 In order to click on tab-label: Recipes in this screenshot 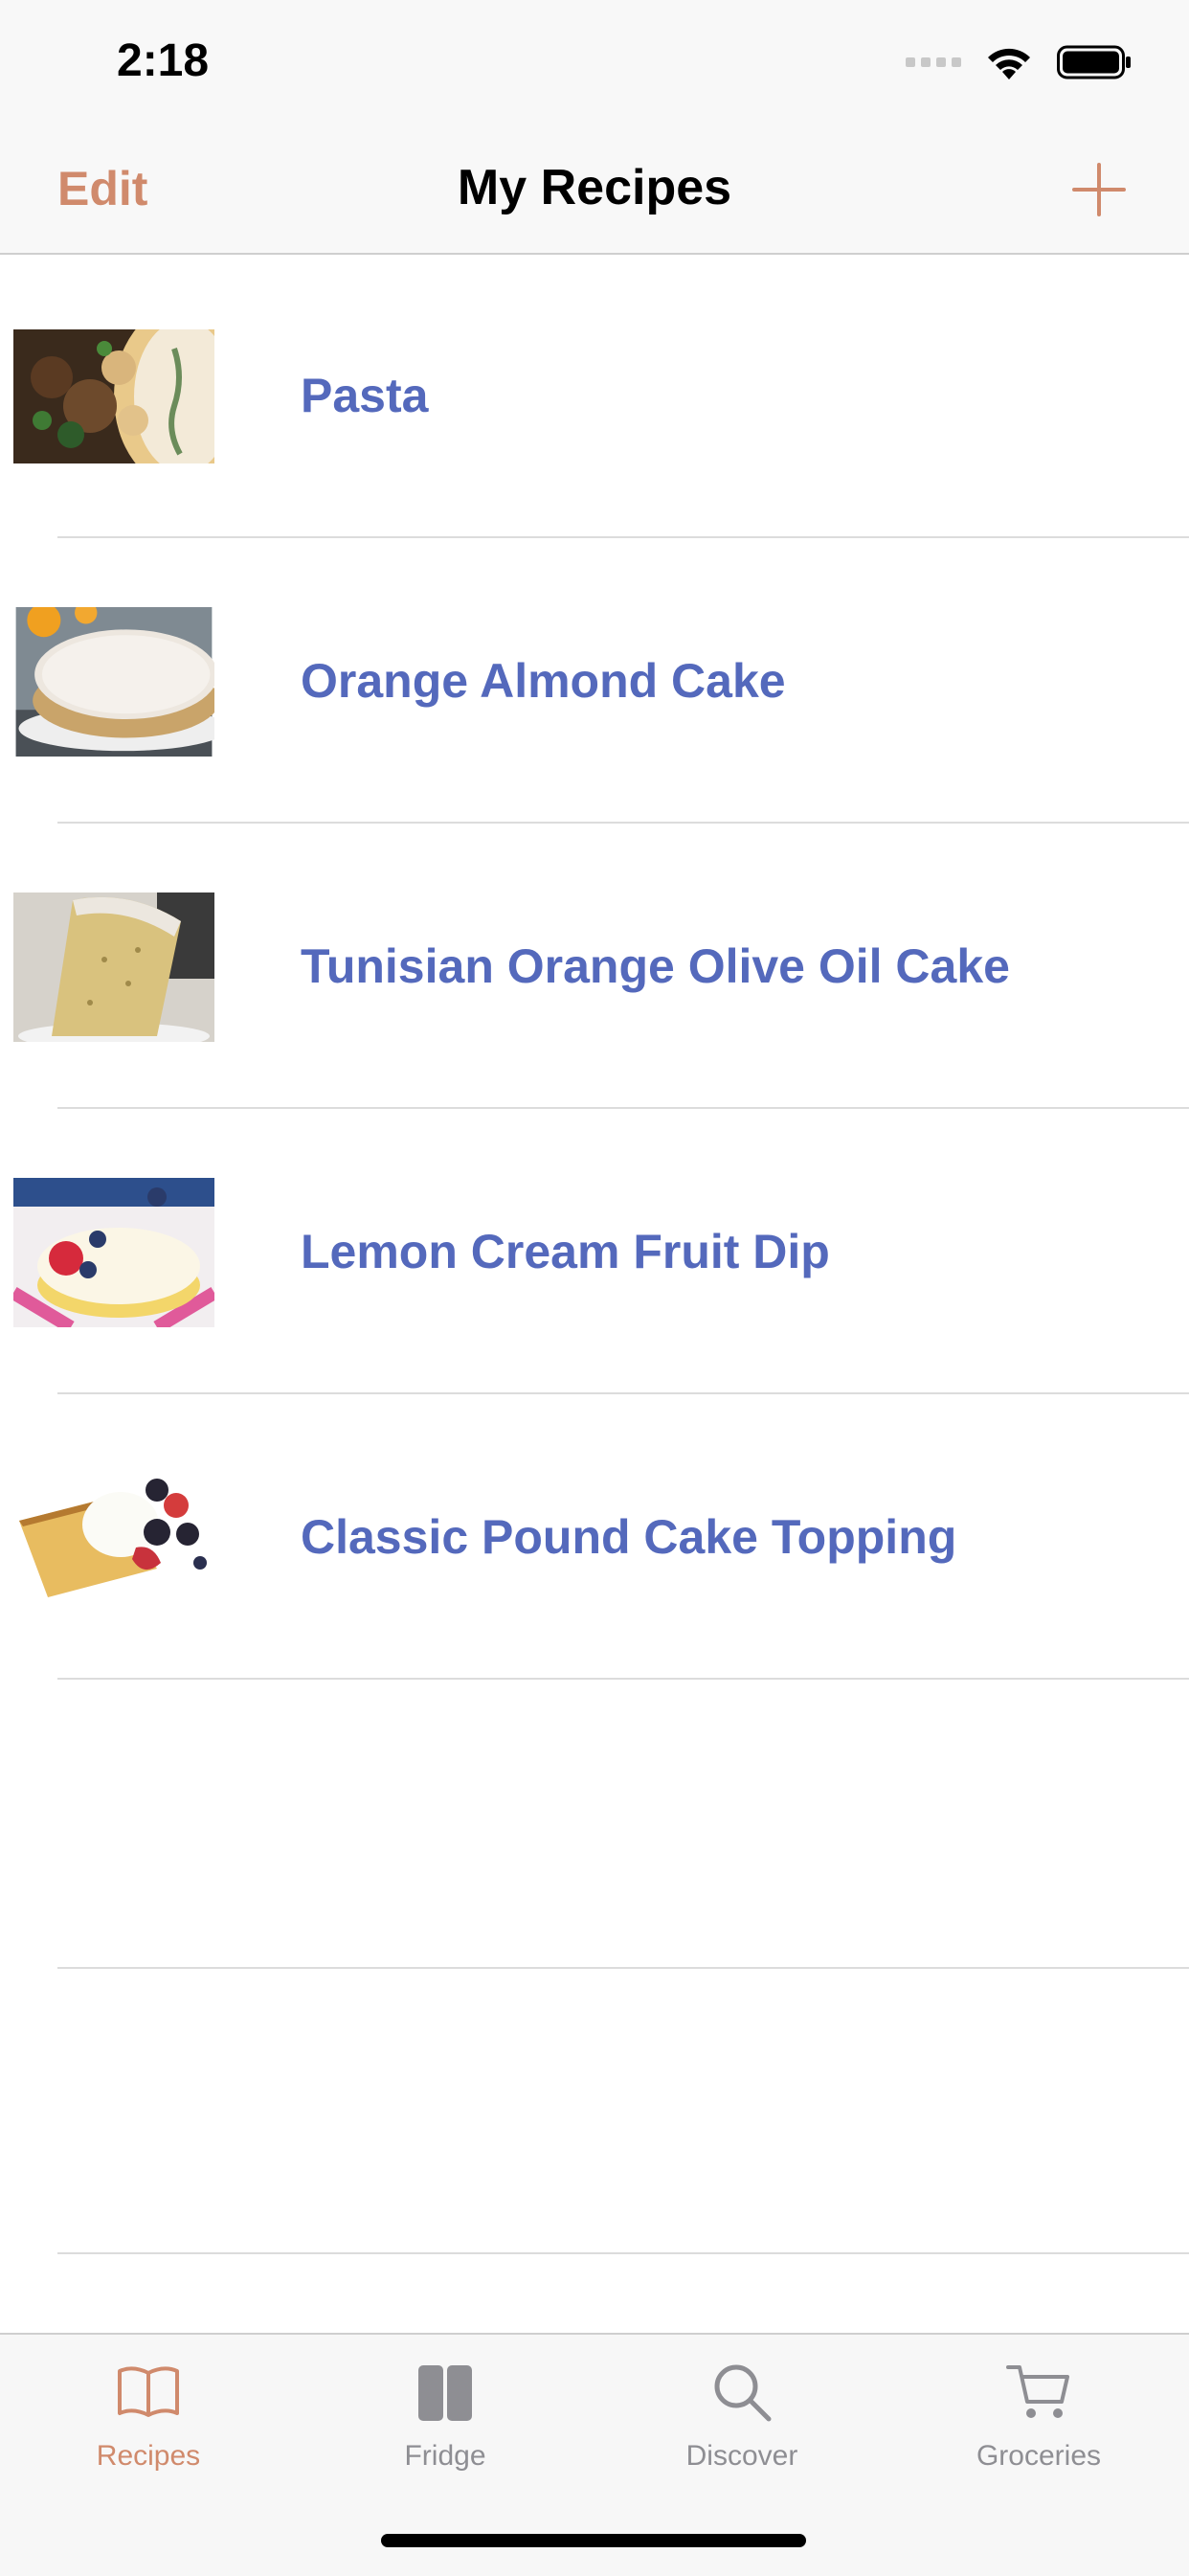, I will do `click(148, 2456)`.